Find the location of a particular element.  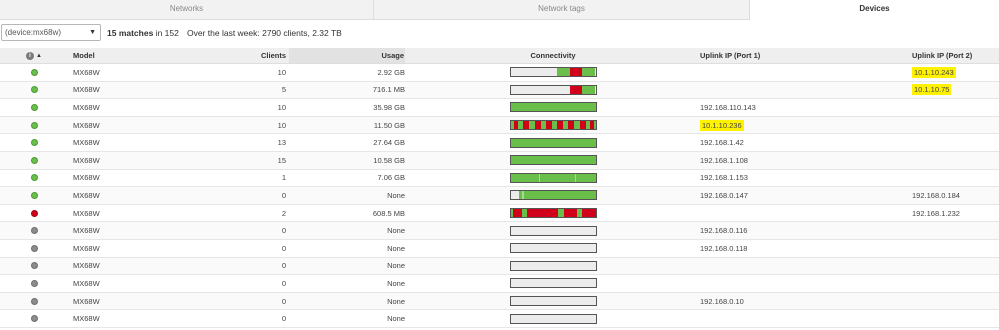

clients-cell: 1 is located at coordinates (243, 178).